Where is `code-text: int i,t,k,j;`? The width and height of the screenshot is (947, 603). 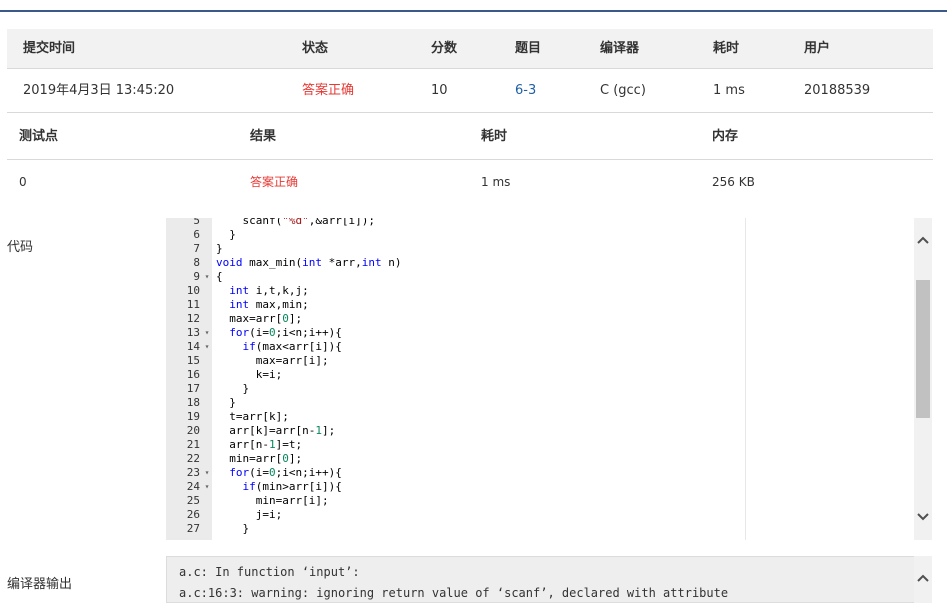 code-text: int i,t,k,j; is located at coordinates (269, 290).